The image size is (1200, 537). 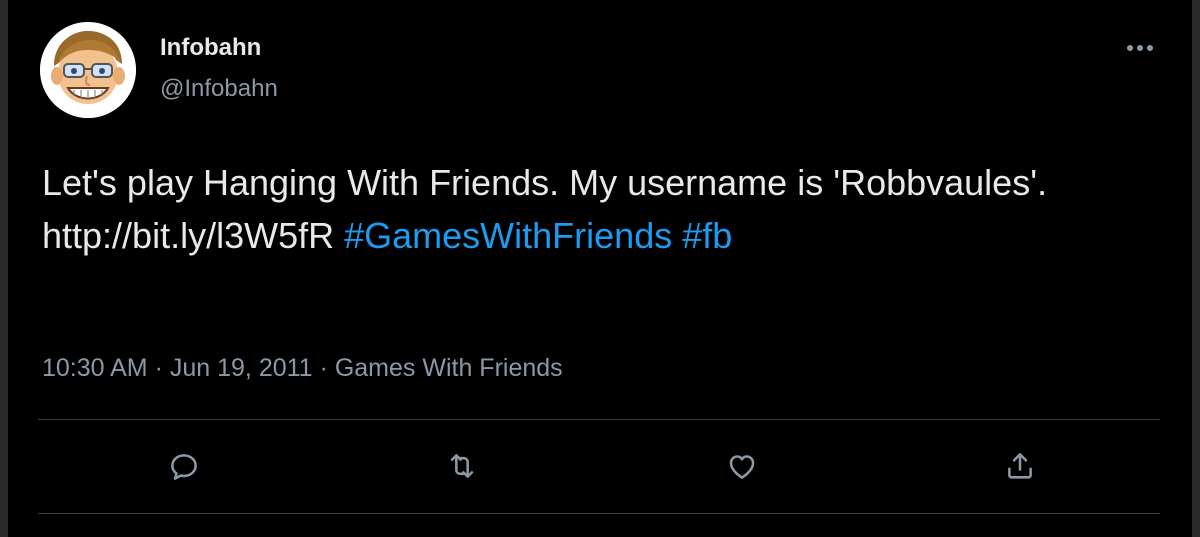 What do you see at coordinates (707, 235) in the screenshot?
I see `hashtag-fb: #fb` at bounding box center [707, 235].